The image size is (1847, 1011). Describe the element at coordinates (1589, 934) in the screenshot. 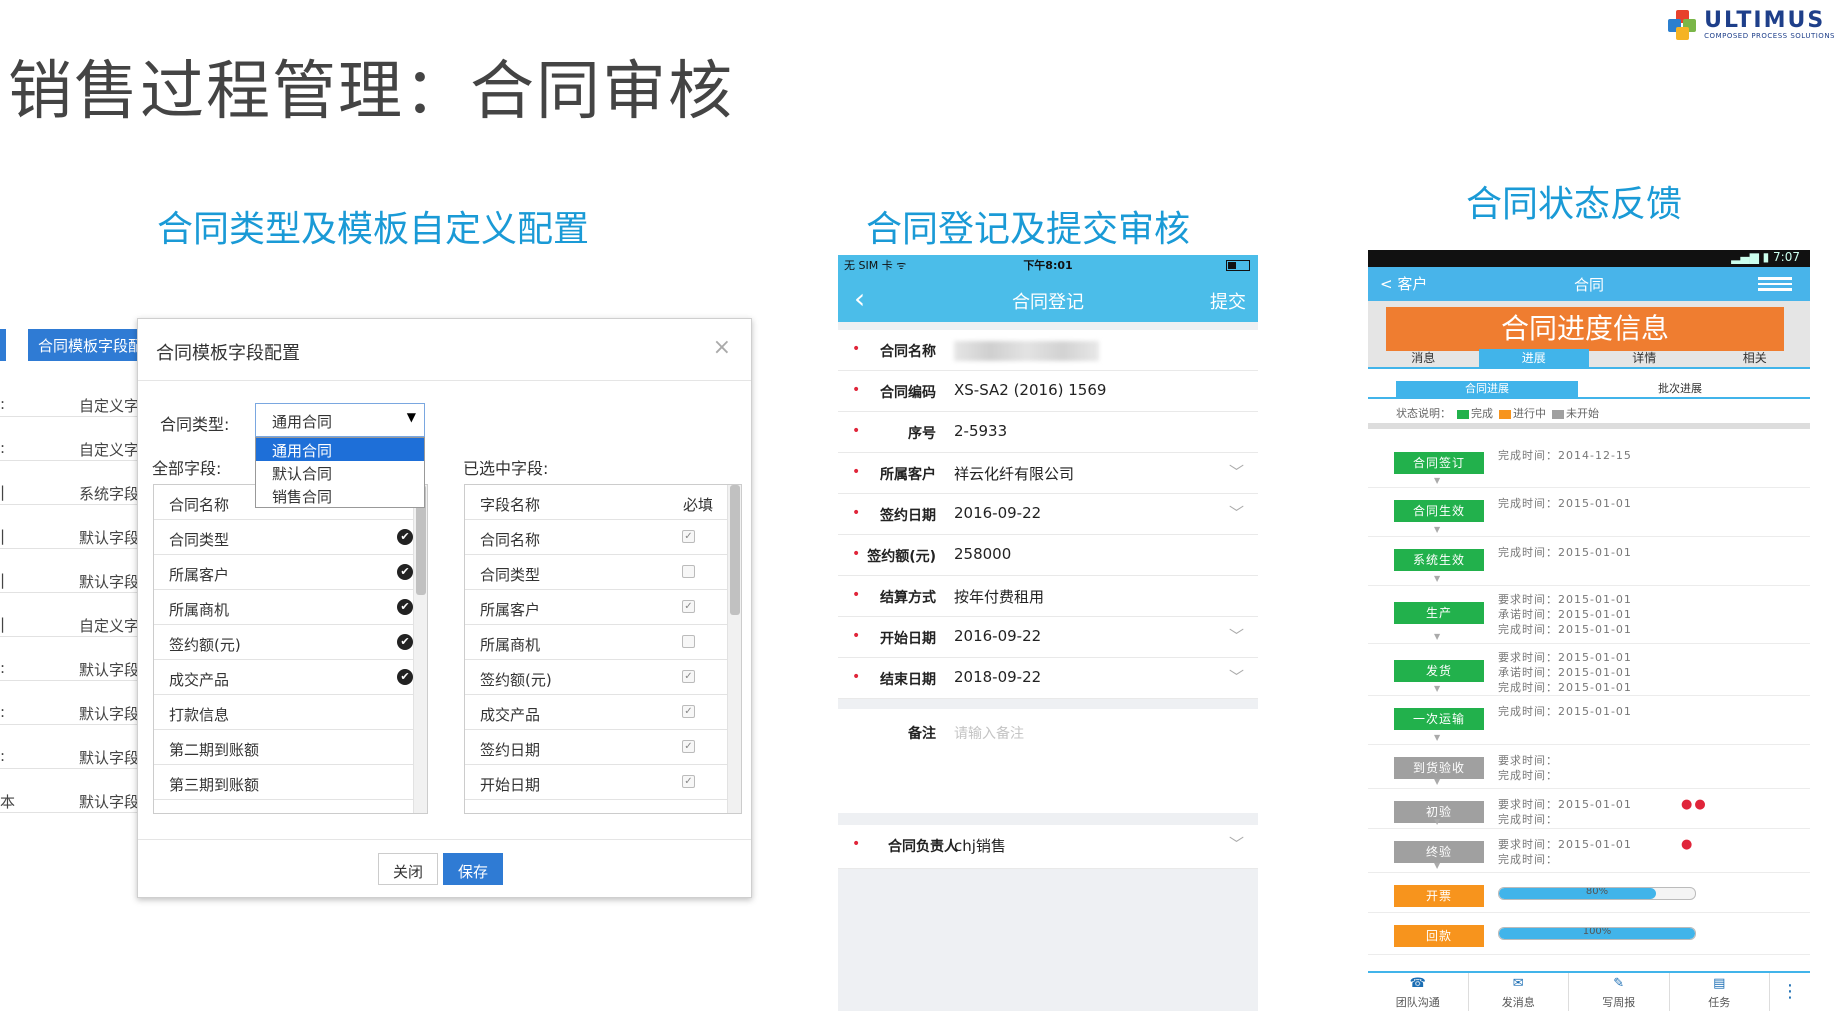

I see `progress-stage: 回款 100%` at that location.